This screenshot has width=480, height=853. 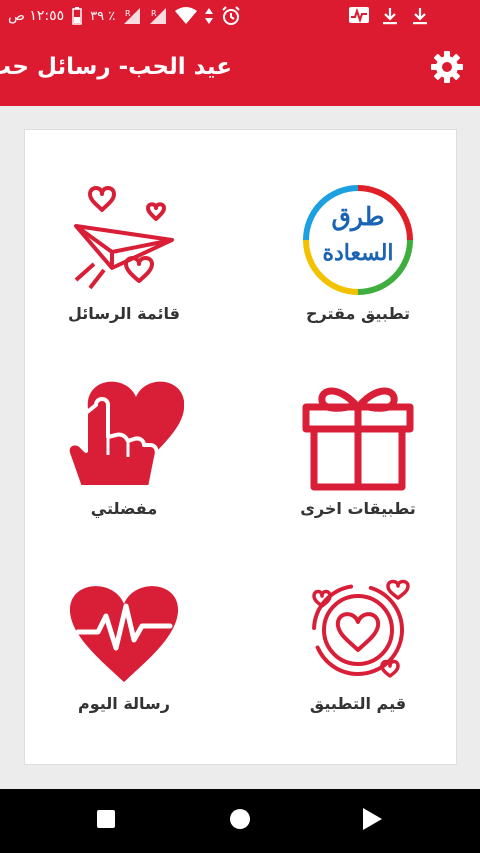 I want to click on app-bar: ١٢:٥٥ ص ٣٩ ٪ R R عيد الحب- رسائل حب, so click(x=240, y=53).